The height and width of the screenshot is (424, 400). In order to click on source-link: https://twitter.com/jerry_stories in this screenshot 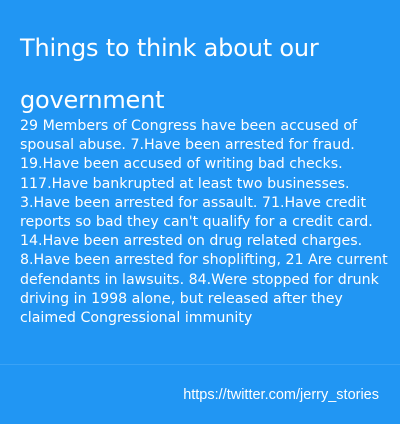, I will do `click(281, 395)`.